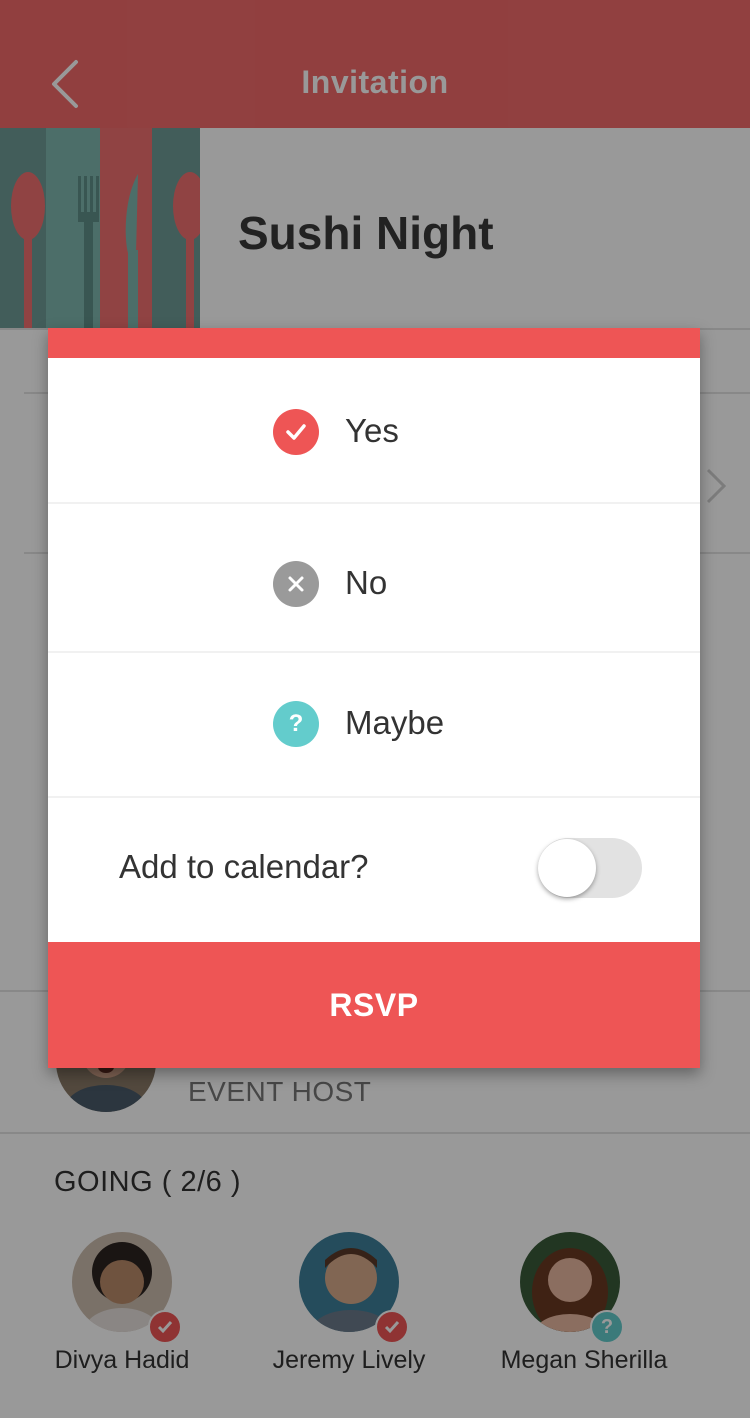  What do you see at coordinates (374, 1005) in the screenshot?
I see `rsvp-submit-button: RSVP` at bounding box center [374, 1005].